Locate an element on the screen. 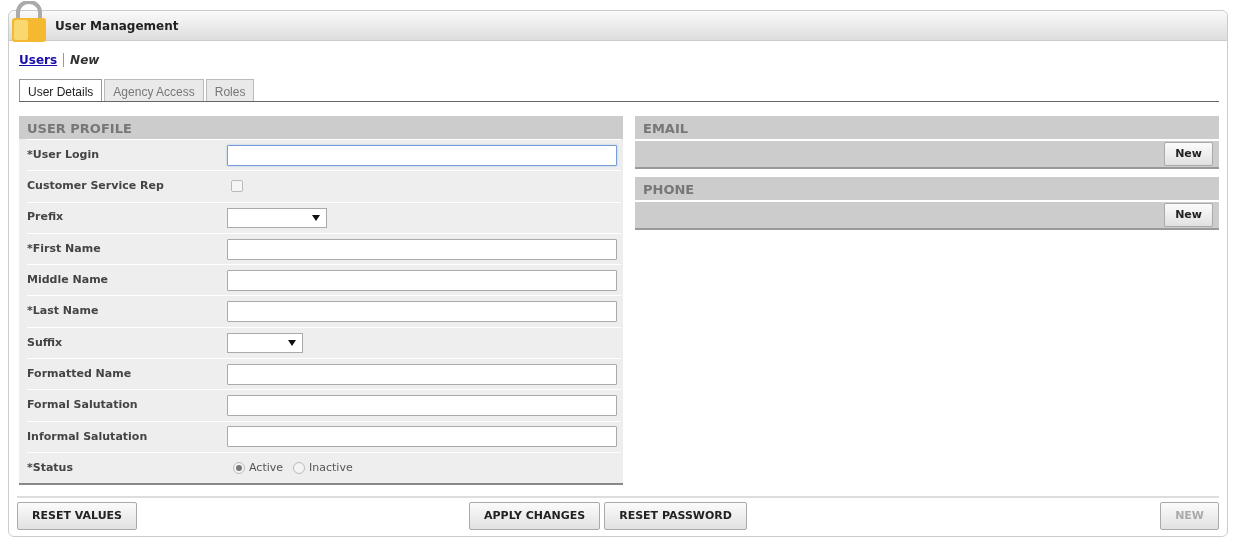  tab: User Details is located at coordinates (61, 90).